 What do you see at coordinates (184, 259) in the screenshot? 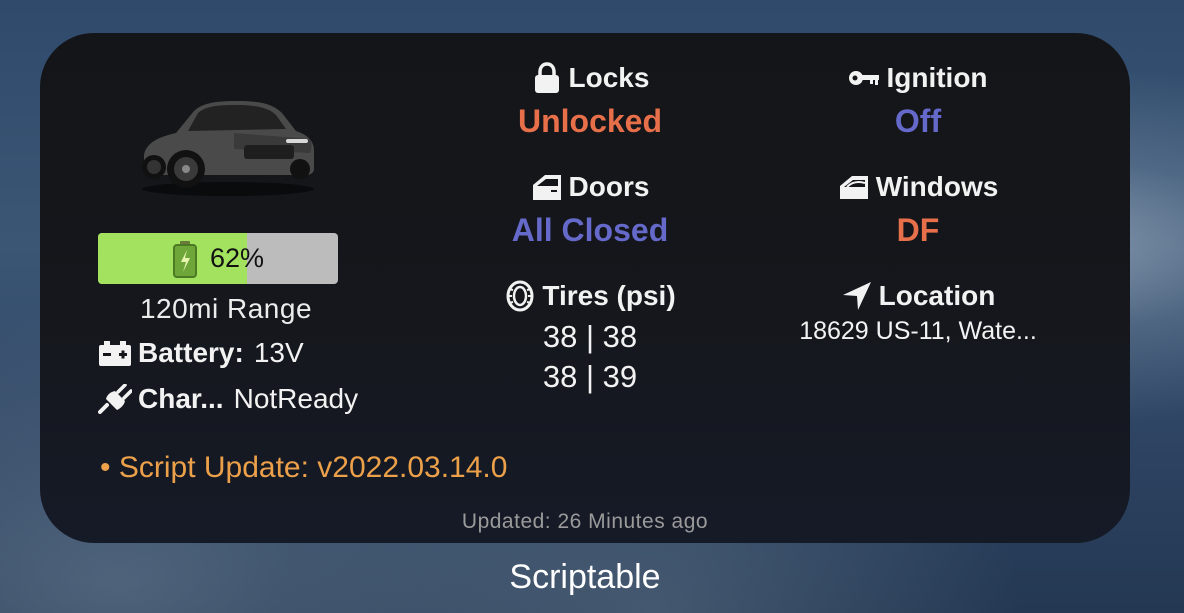
I see `battery-icon` at bounding box center [184, 259].